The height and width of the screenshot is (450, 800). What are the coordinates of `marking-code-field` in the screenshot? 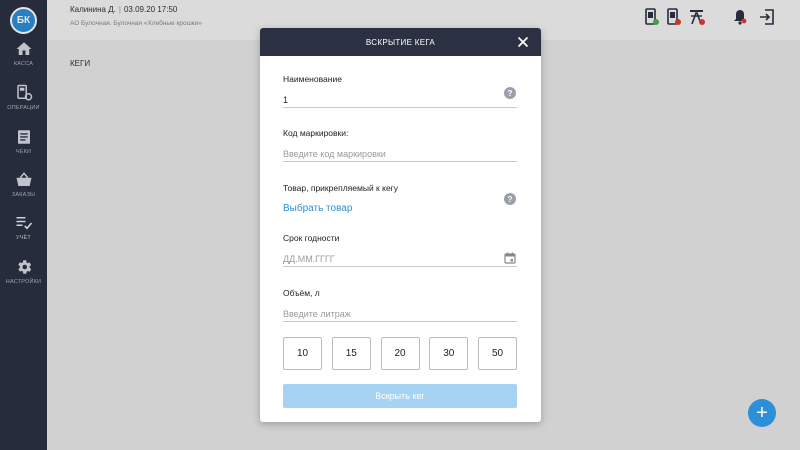 It's located at (400, 154).